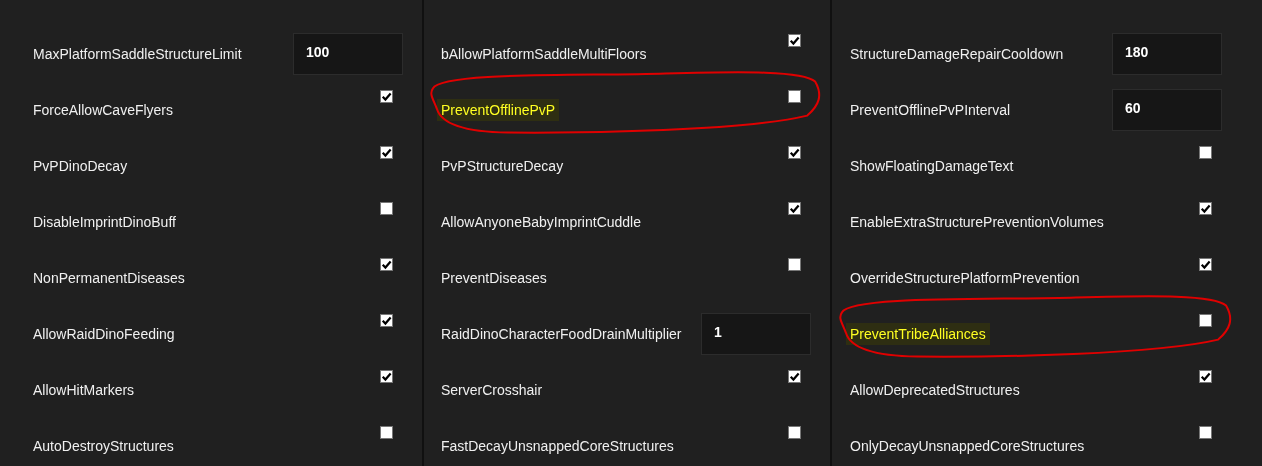 Image resolution: width=1262 pixels, height=466 pixels. What do you see at coordinates (957, 54) in the screenshot?
I see `setting-label: StructureDamageRepairCooldown` at bounding box center [957, 54].